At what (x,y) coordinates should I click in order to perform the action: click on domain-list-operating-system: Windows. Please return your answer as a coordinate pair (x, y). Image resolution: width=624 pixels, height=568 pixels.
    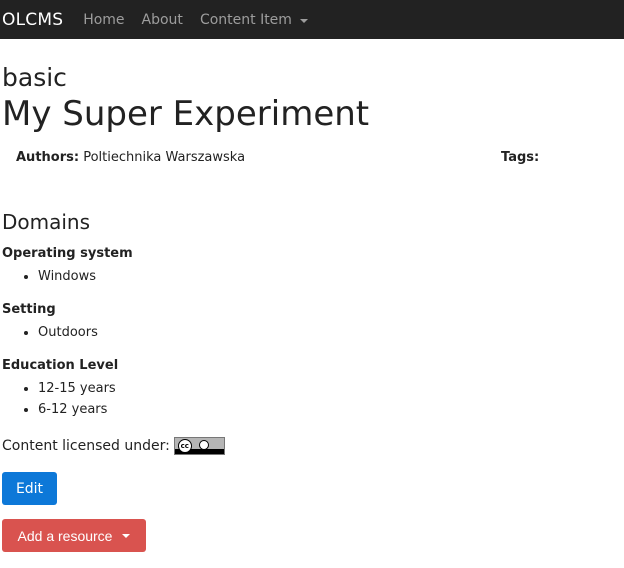
    Looking at the image, I should click on (49, 276).